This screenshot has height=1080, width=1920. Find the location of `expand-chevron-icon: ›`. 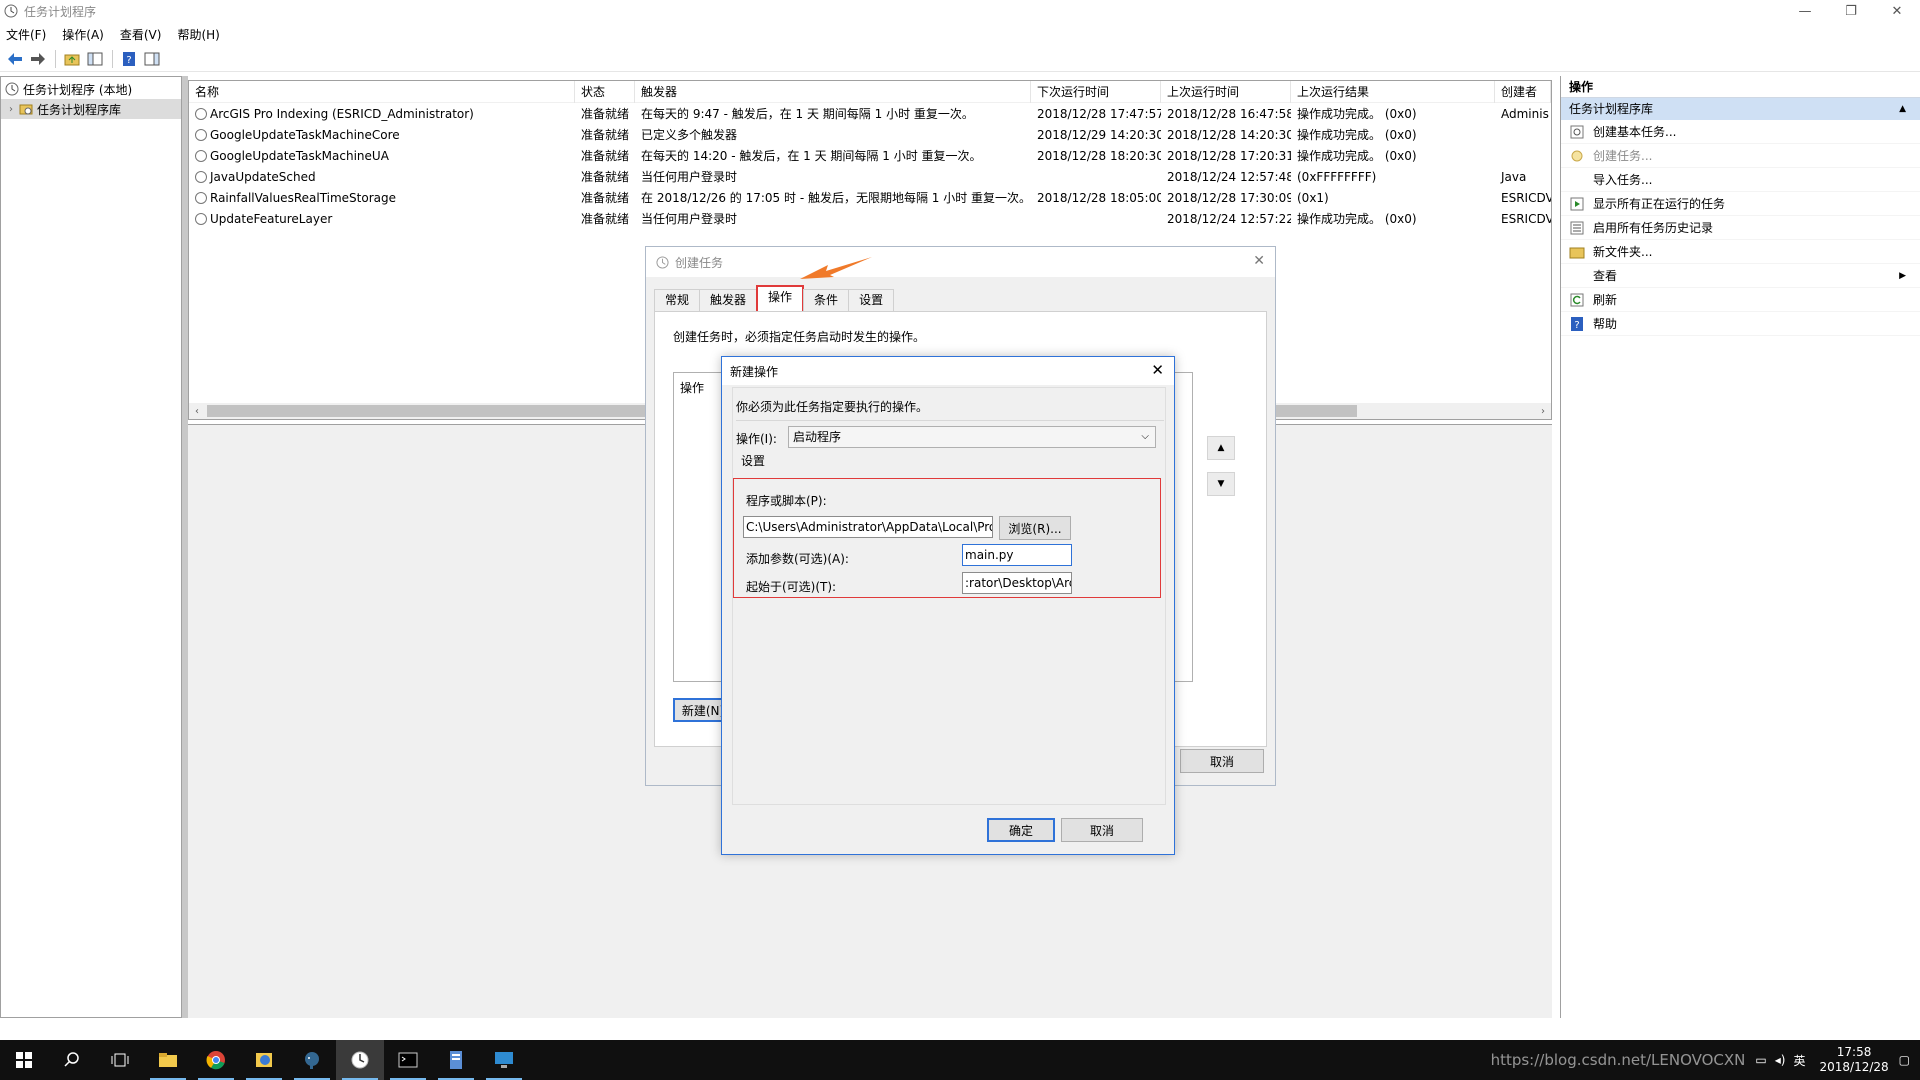

expand-chevron-icon: › is located at coordinates (11, 109).